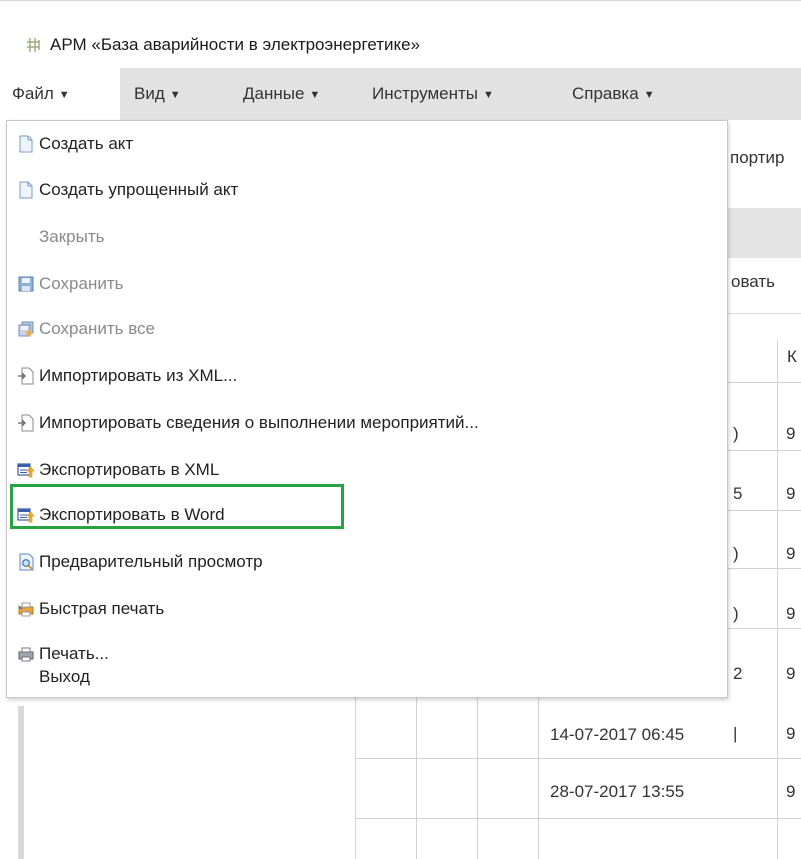 The height and width of the screenshot is (859, 801). Describe the element at coordinates (617, 734) in the screenshot. I see `row-datetime: 14-07-2017 06:45` at that location.